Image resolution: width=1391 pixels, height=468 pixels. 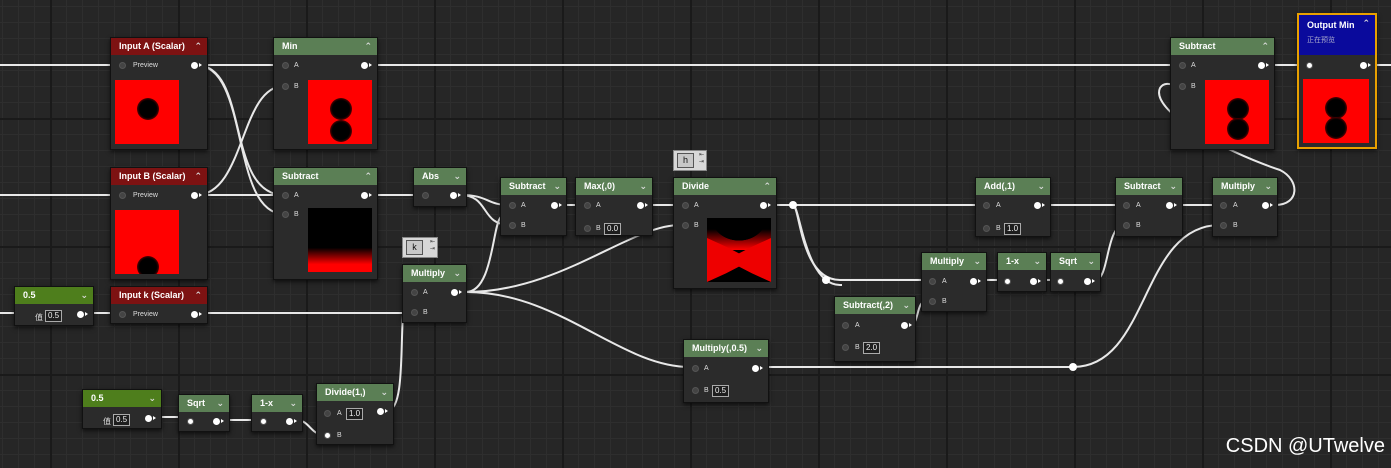 I want to click on value-field: 0.0, so click(x=613, y=229).